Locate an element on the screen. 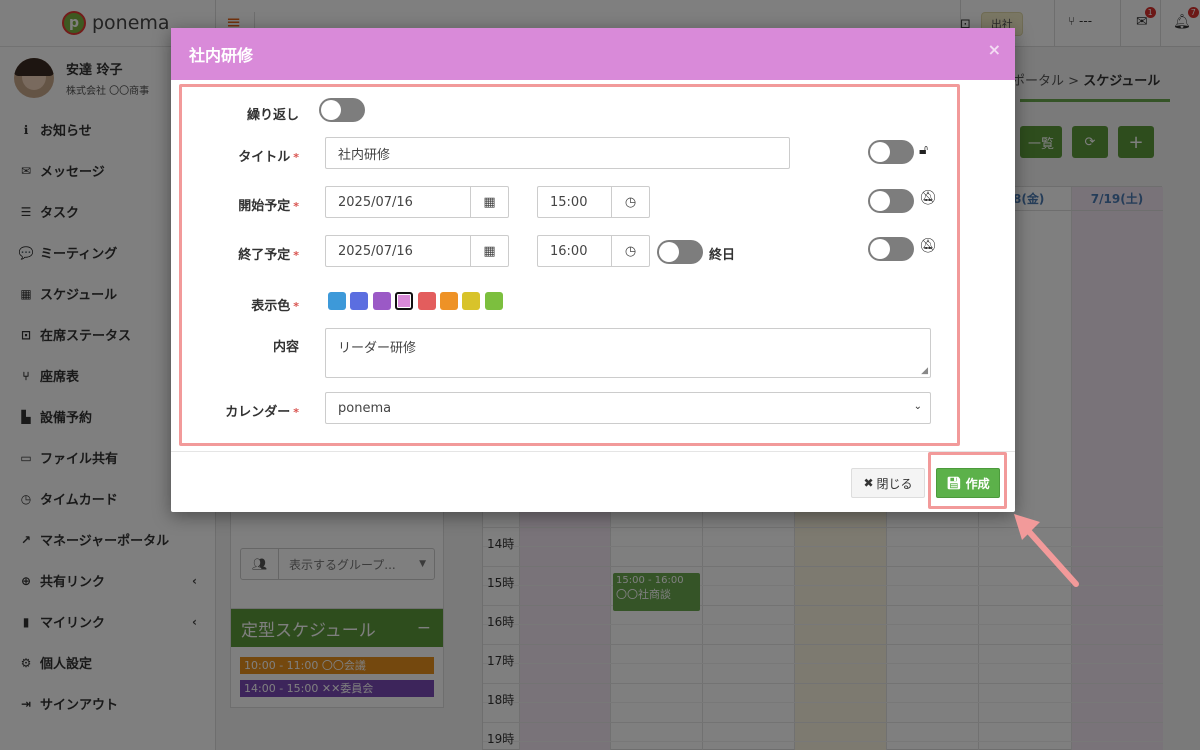  start-notify-toggle is located at coordinates (891, 201).